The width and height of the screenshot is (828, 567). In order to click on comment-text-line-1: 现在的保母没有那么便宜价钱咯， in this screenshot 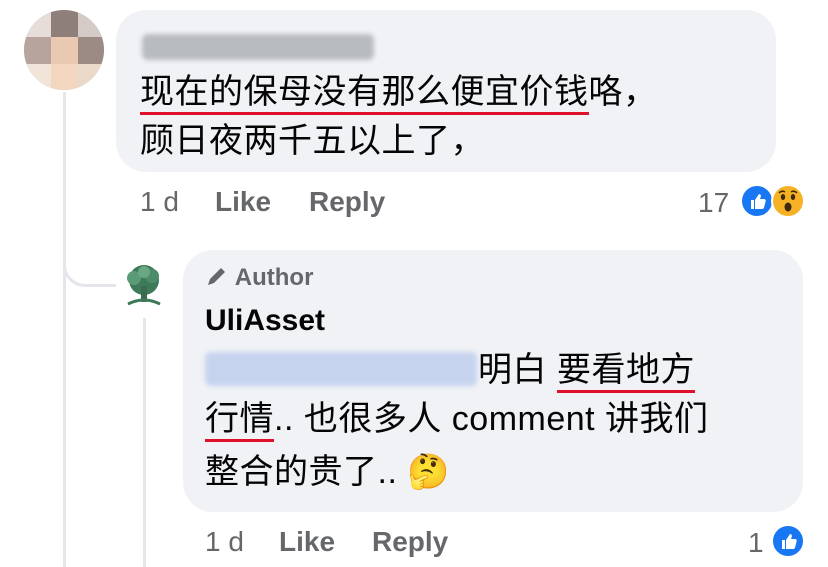, I will do `click(399, 93)`.